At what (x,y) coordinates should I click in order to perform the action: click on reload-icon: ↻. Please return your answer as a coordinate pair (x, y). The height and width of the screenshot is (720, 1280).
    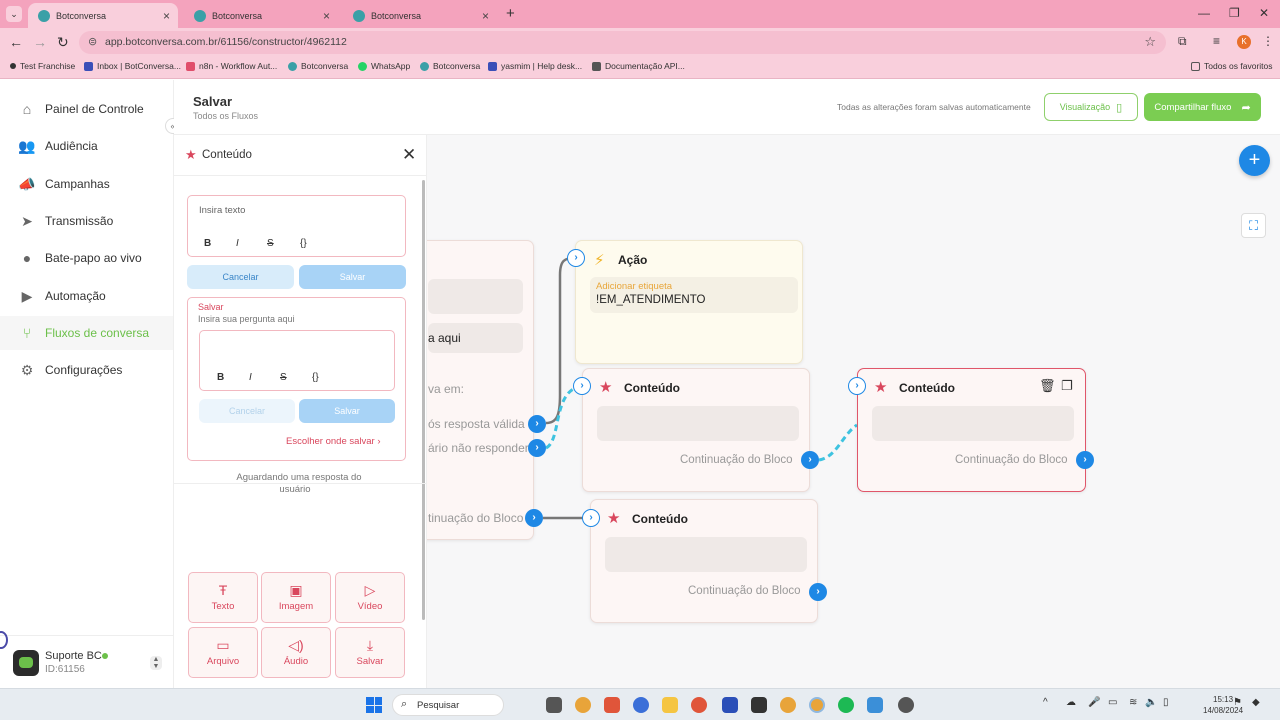
    Looking at the image, I should click on (63, 42).